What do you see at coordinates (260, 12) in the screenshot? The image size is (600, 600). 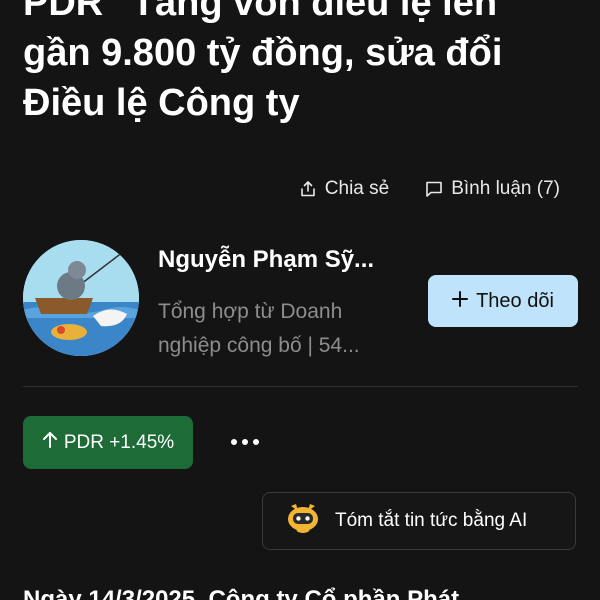 I see `article-title-line: PDR "Tăng vốn điều lệ lên` at bounding box center [260, 12].